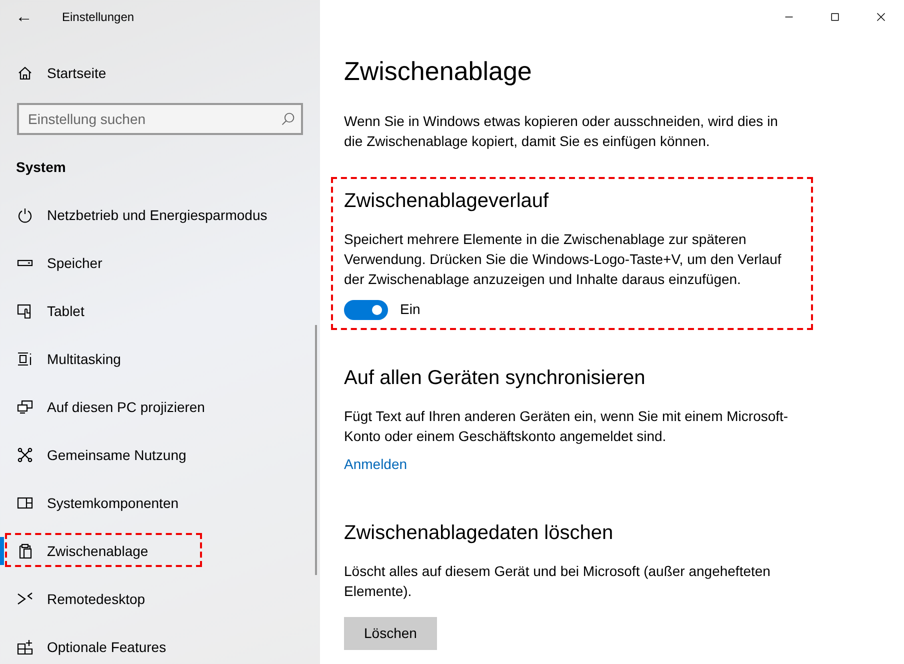 The height and width of the screenshot is (664, 904). I want to click on share-icon, so click(25, 455).